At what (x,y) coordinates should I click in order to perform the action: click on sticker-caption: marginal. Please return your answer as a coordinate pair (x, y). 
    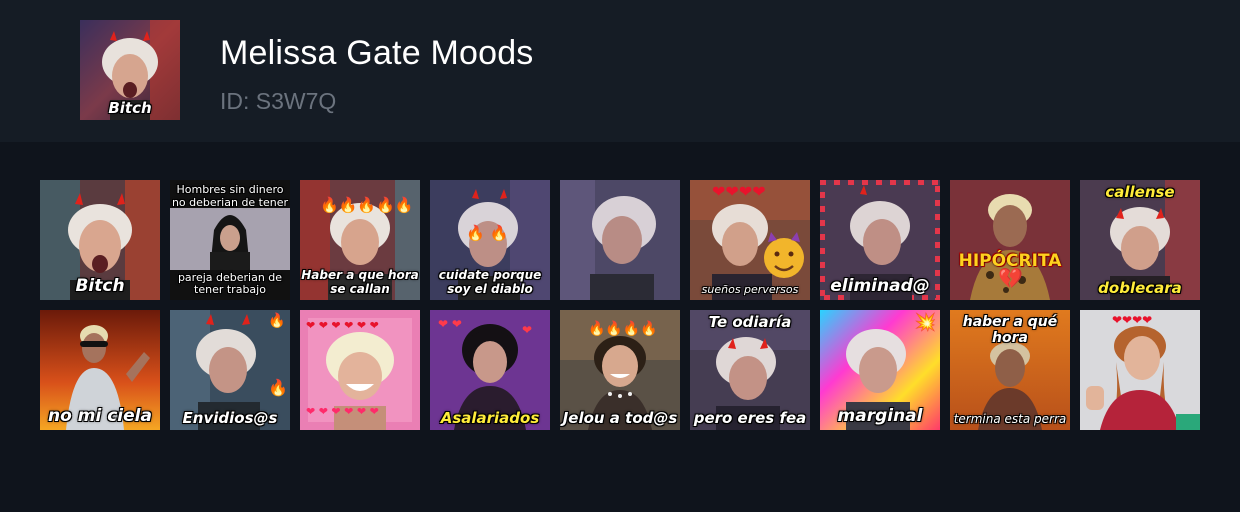
    Looking at the image, I should click on (880, 416).